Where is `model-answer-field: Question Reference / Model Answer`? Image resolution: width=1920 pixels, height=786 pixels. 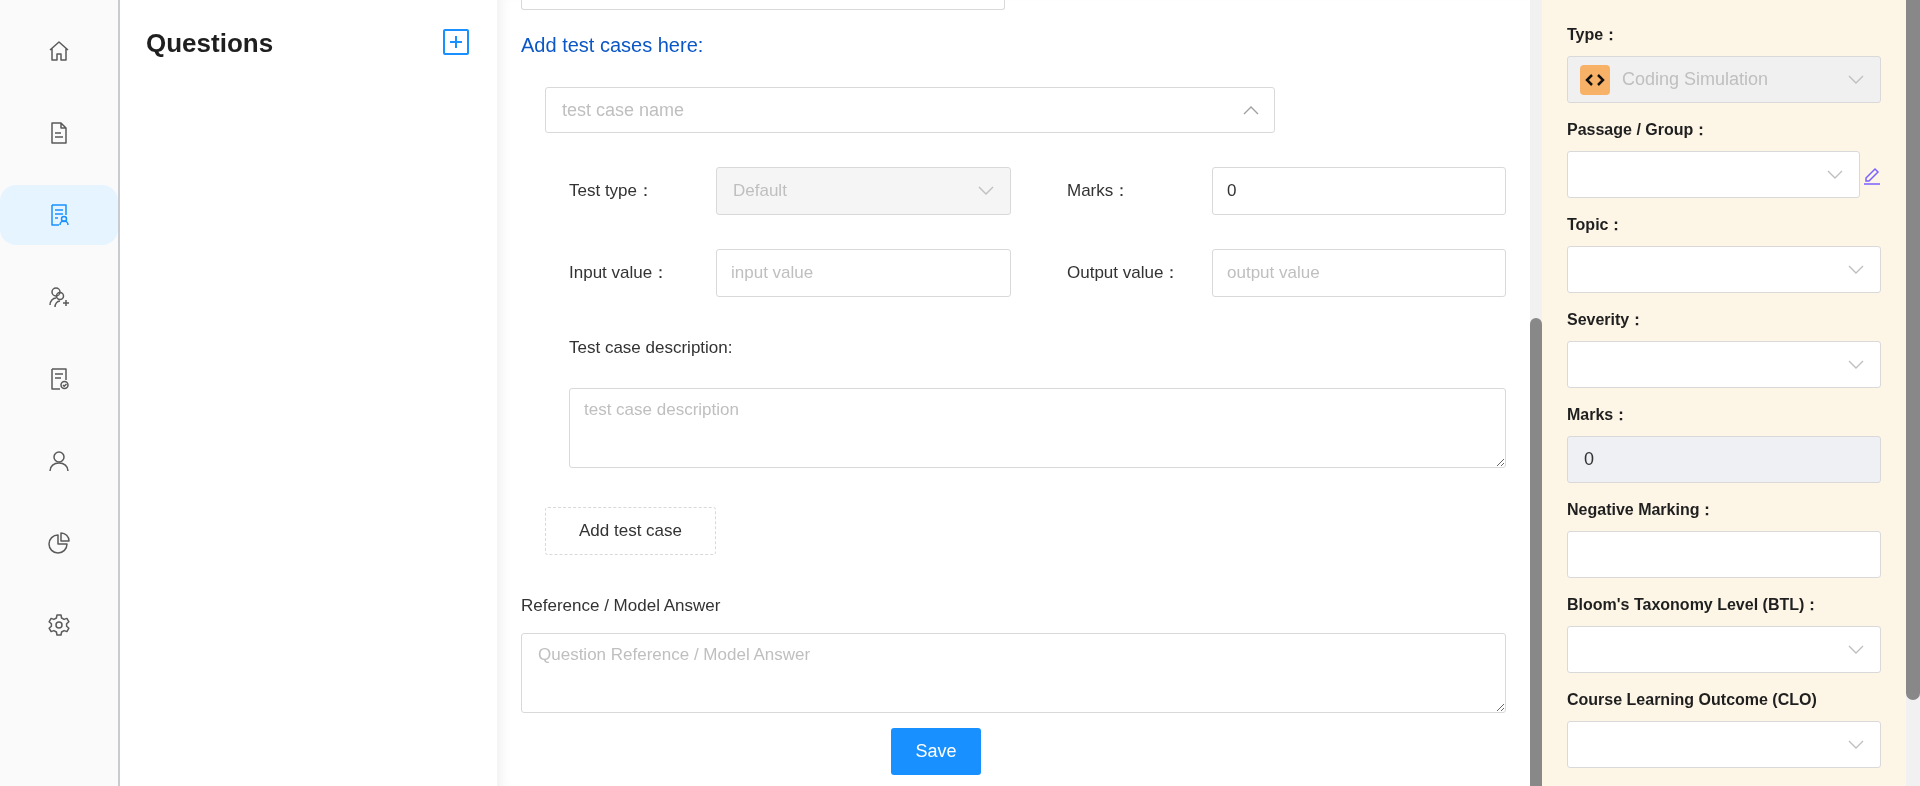 model-answer-field: Question Reference / Model Answer is located at coordinates (1013, 673).